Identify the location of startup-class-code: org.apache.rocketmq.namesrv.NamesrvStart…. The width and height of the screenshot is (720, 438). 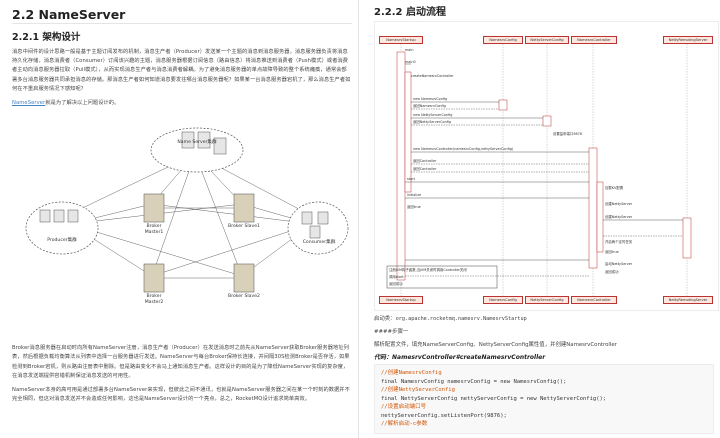
(461, 319).